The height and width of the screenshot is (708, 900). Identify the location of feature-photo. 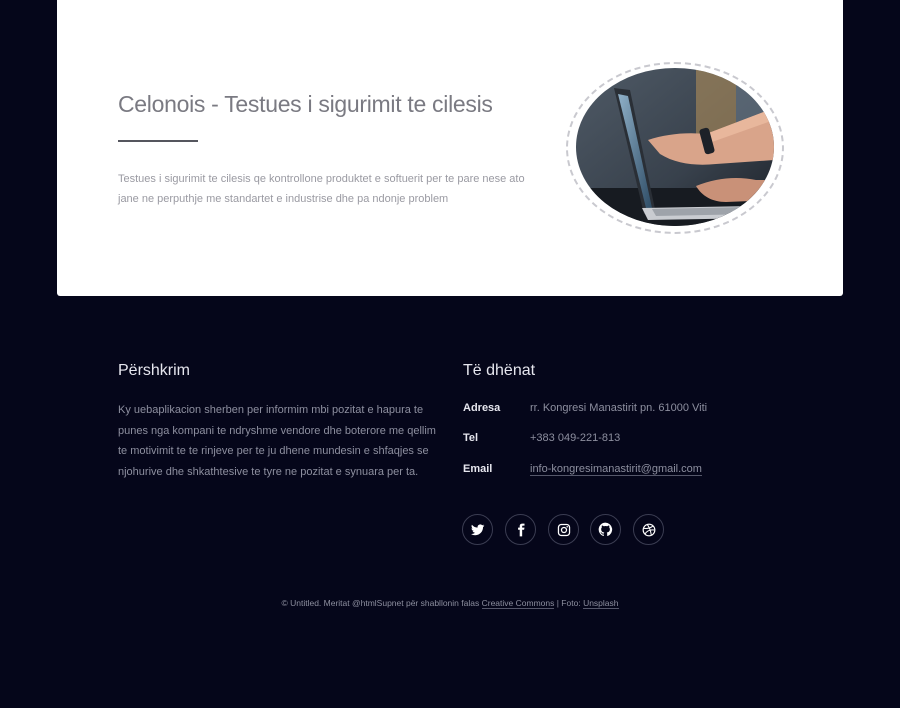
(675, 147).